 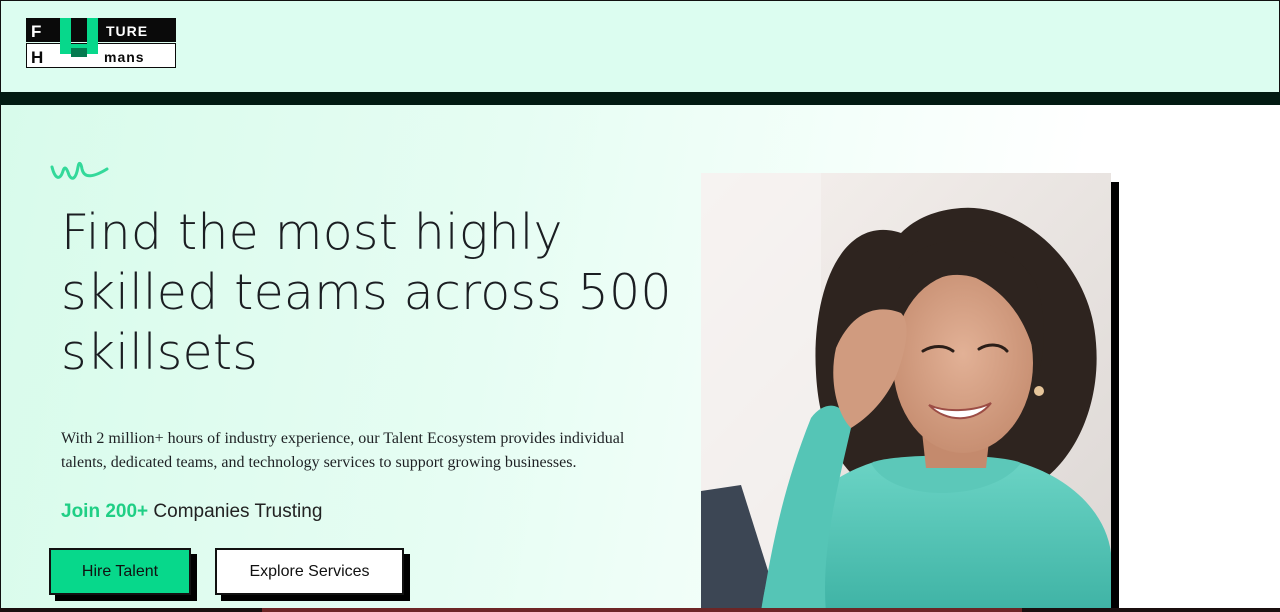 What do you see at coordinates (36, 31) in the screenshot?
I see `svg-text: F` at bounding box center [36, 31].